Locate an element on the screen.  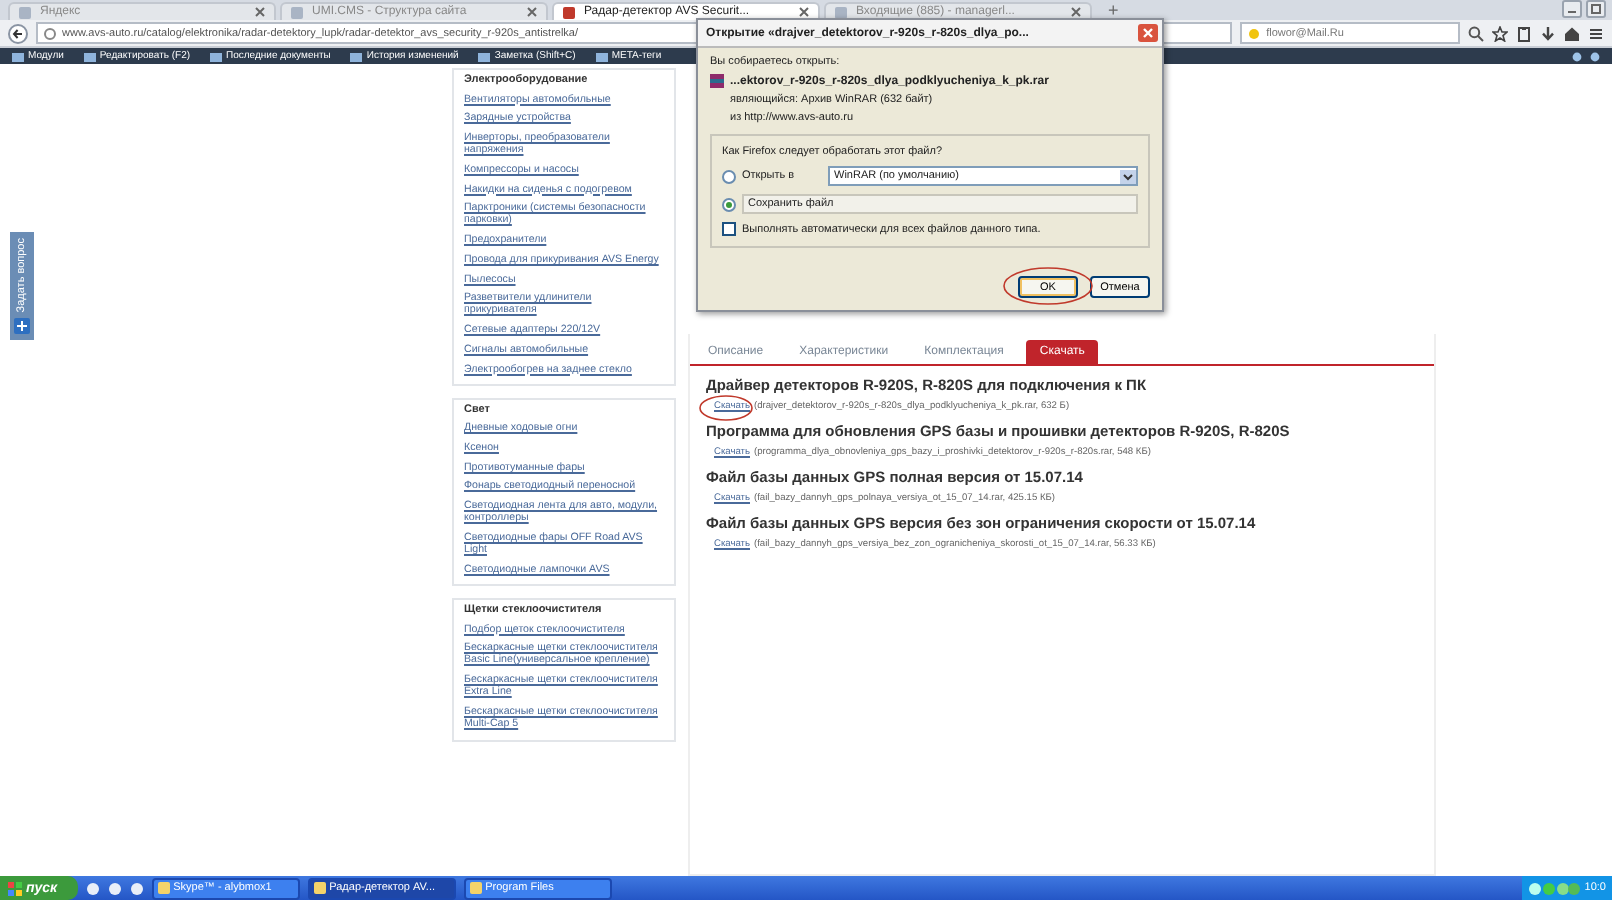
minimize-icon is located at coordinates (1572, 9).